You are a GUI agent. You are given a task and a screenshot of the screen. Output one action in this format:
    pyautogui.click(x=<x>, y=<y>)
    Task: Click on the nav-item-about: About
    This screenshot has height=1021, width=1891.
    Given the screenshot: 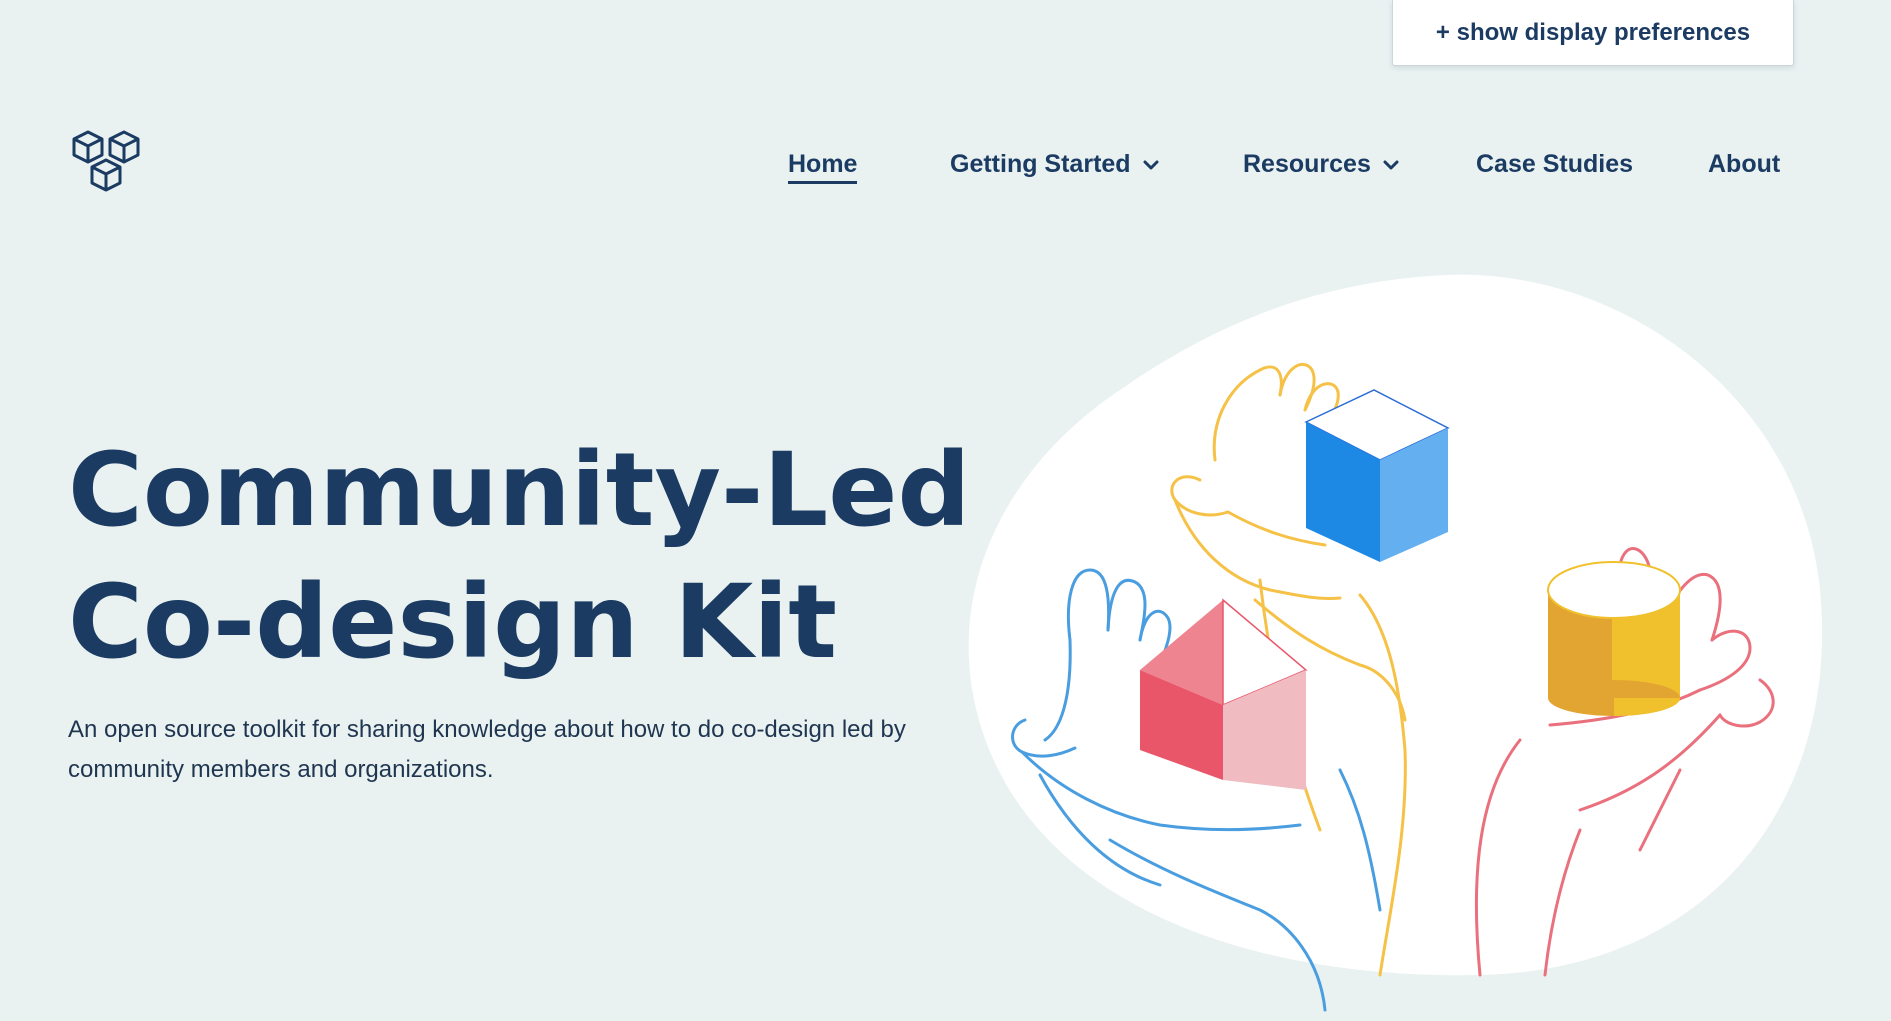 What is the action you would take?
    pyautogui.click(x=1744, y=164)
    